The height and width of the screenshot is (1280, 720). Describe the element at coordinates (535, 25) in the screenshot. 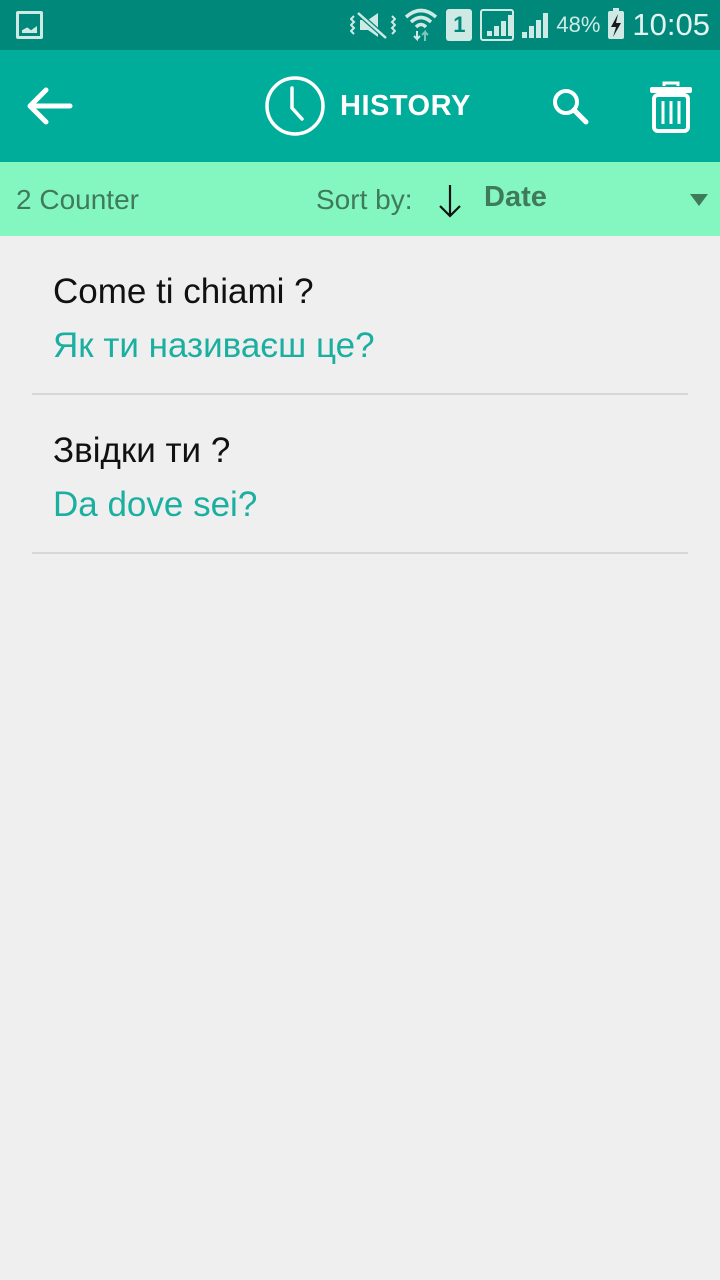

I see `signal-sim2-icon` at that location.